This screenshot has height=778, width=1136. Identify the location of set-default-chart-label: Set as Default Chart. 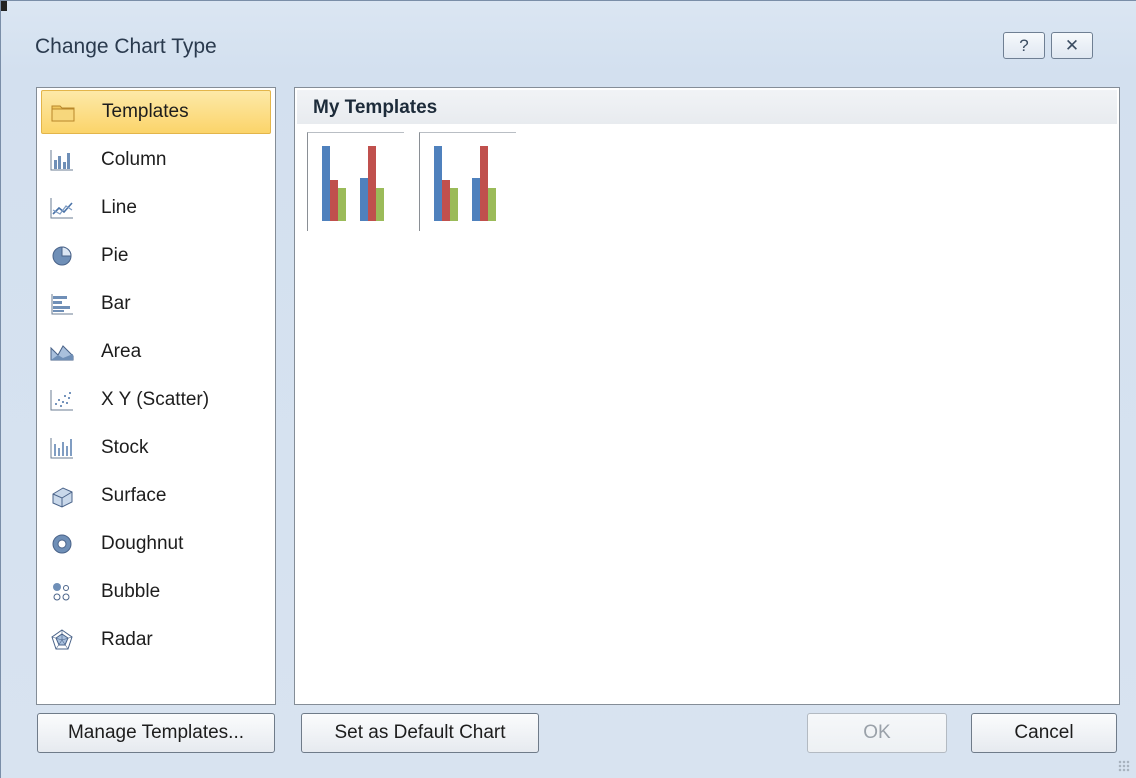
(420, 732).